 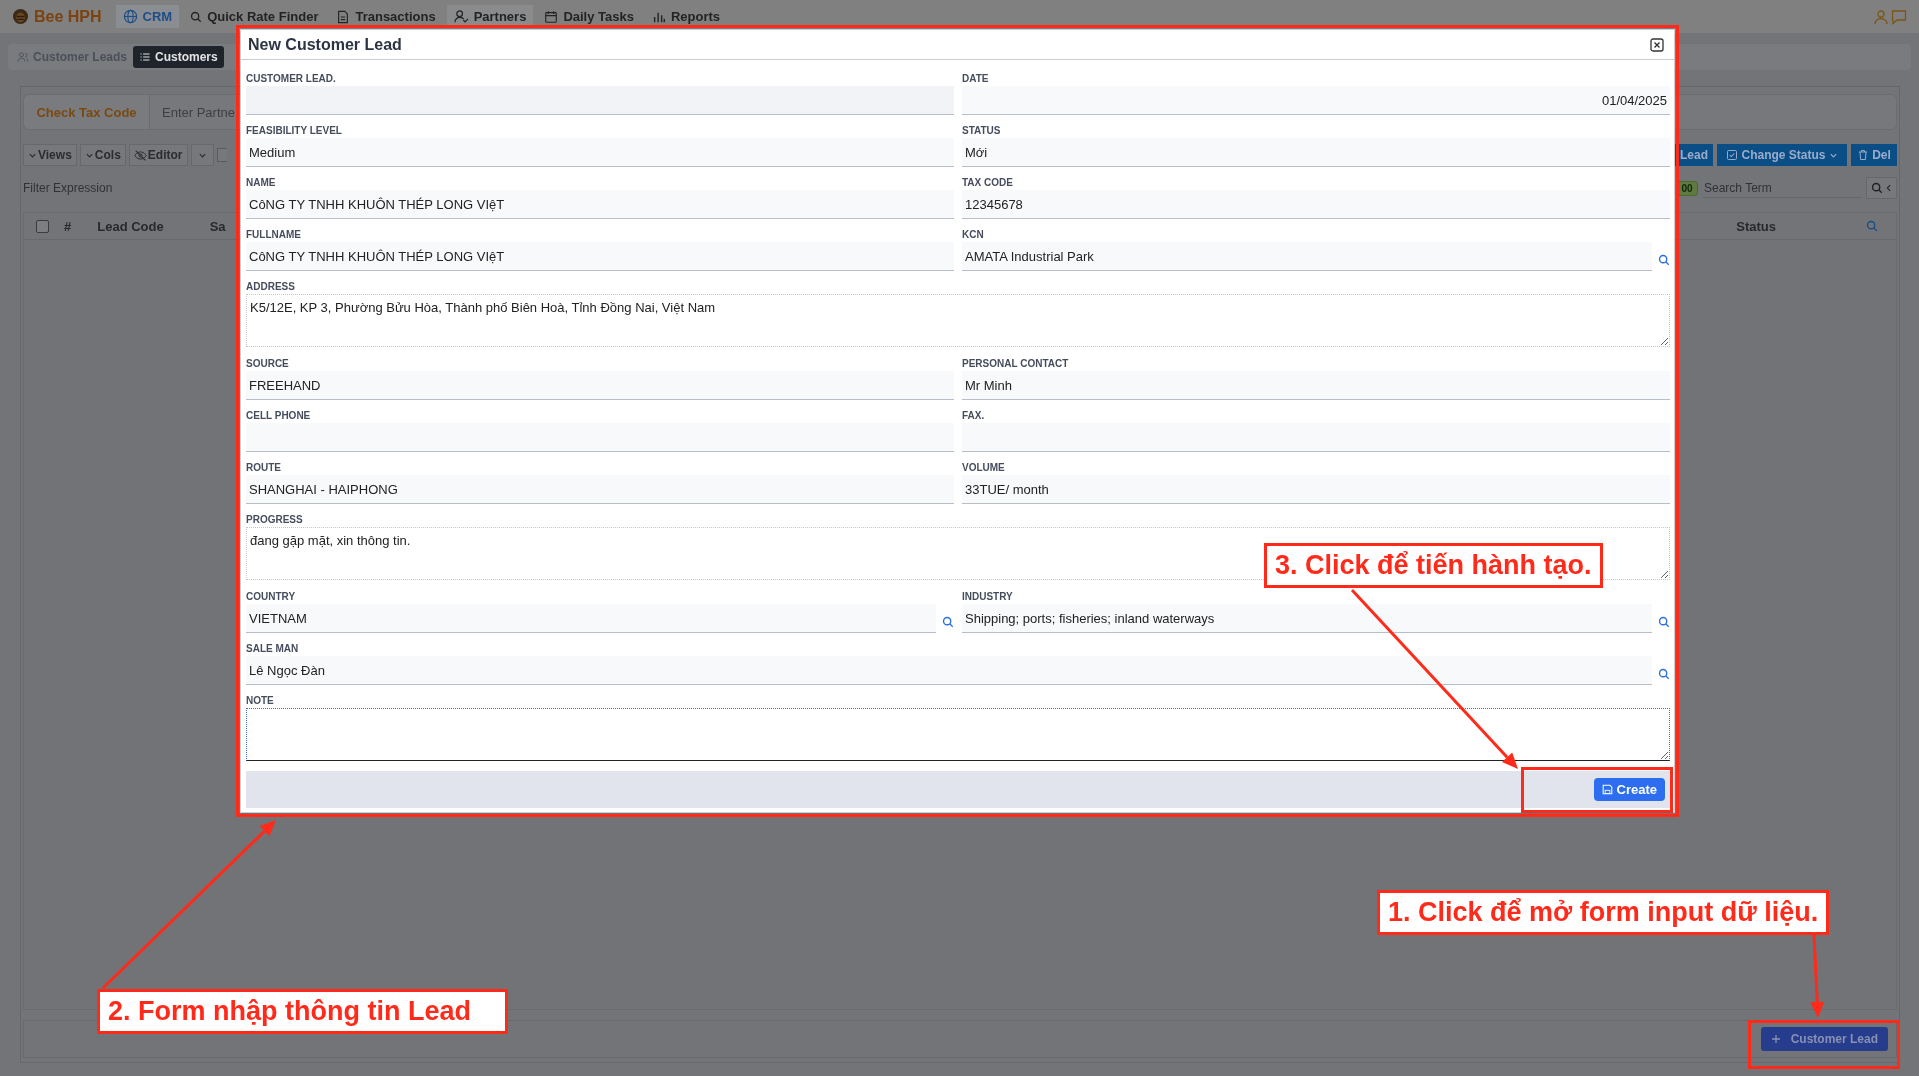 I want to click on field-label: VOLUME, so click(x=984, y=468).